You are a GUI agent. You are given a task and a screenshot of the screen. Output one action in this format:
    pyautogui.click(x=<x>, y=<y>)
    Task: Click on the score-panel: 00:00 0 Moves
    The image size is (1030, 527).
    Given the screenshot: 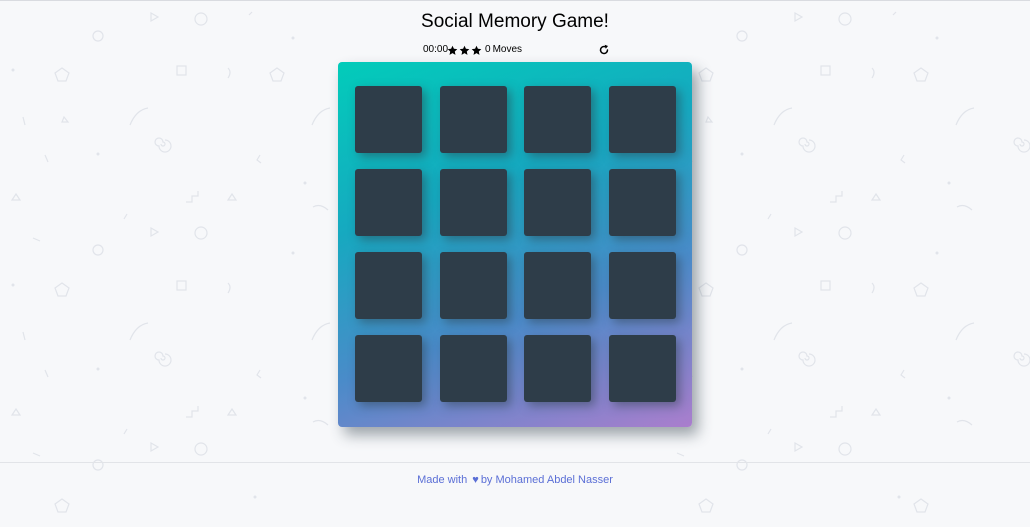 What is the action you would take?
    pyautogui.click(x=516, y=50)
    